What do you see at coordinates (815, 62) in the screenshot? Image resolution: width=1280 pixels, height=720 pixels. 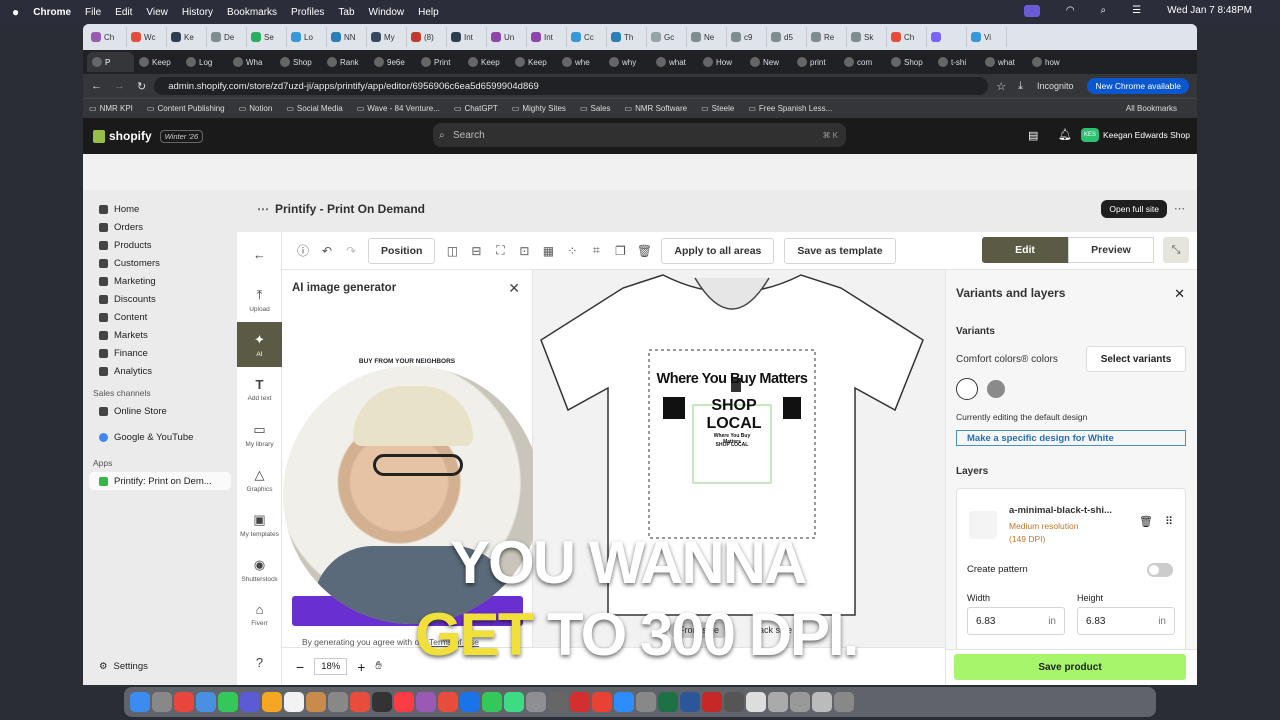 I see `browser-tab: print` at bounding box center [815, 62].